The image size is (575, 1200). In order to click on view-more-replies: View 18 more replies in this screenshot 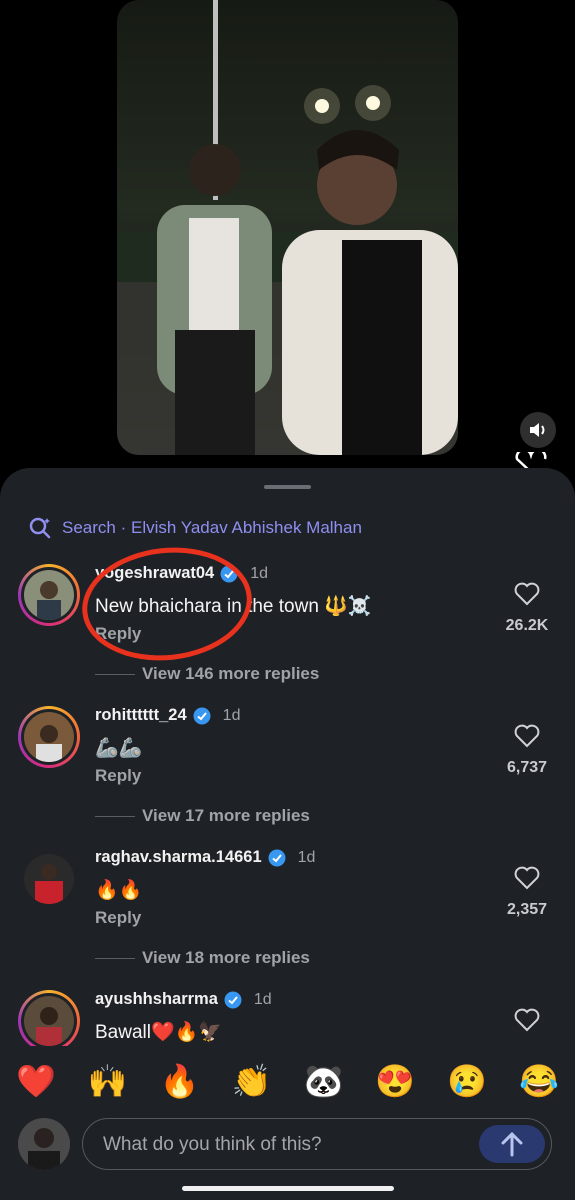, I will do `click(287, 958)`.